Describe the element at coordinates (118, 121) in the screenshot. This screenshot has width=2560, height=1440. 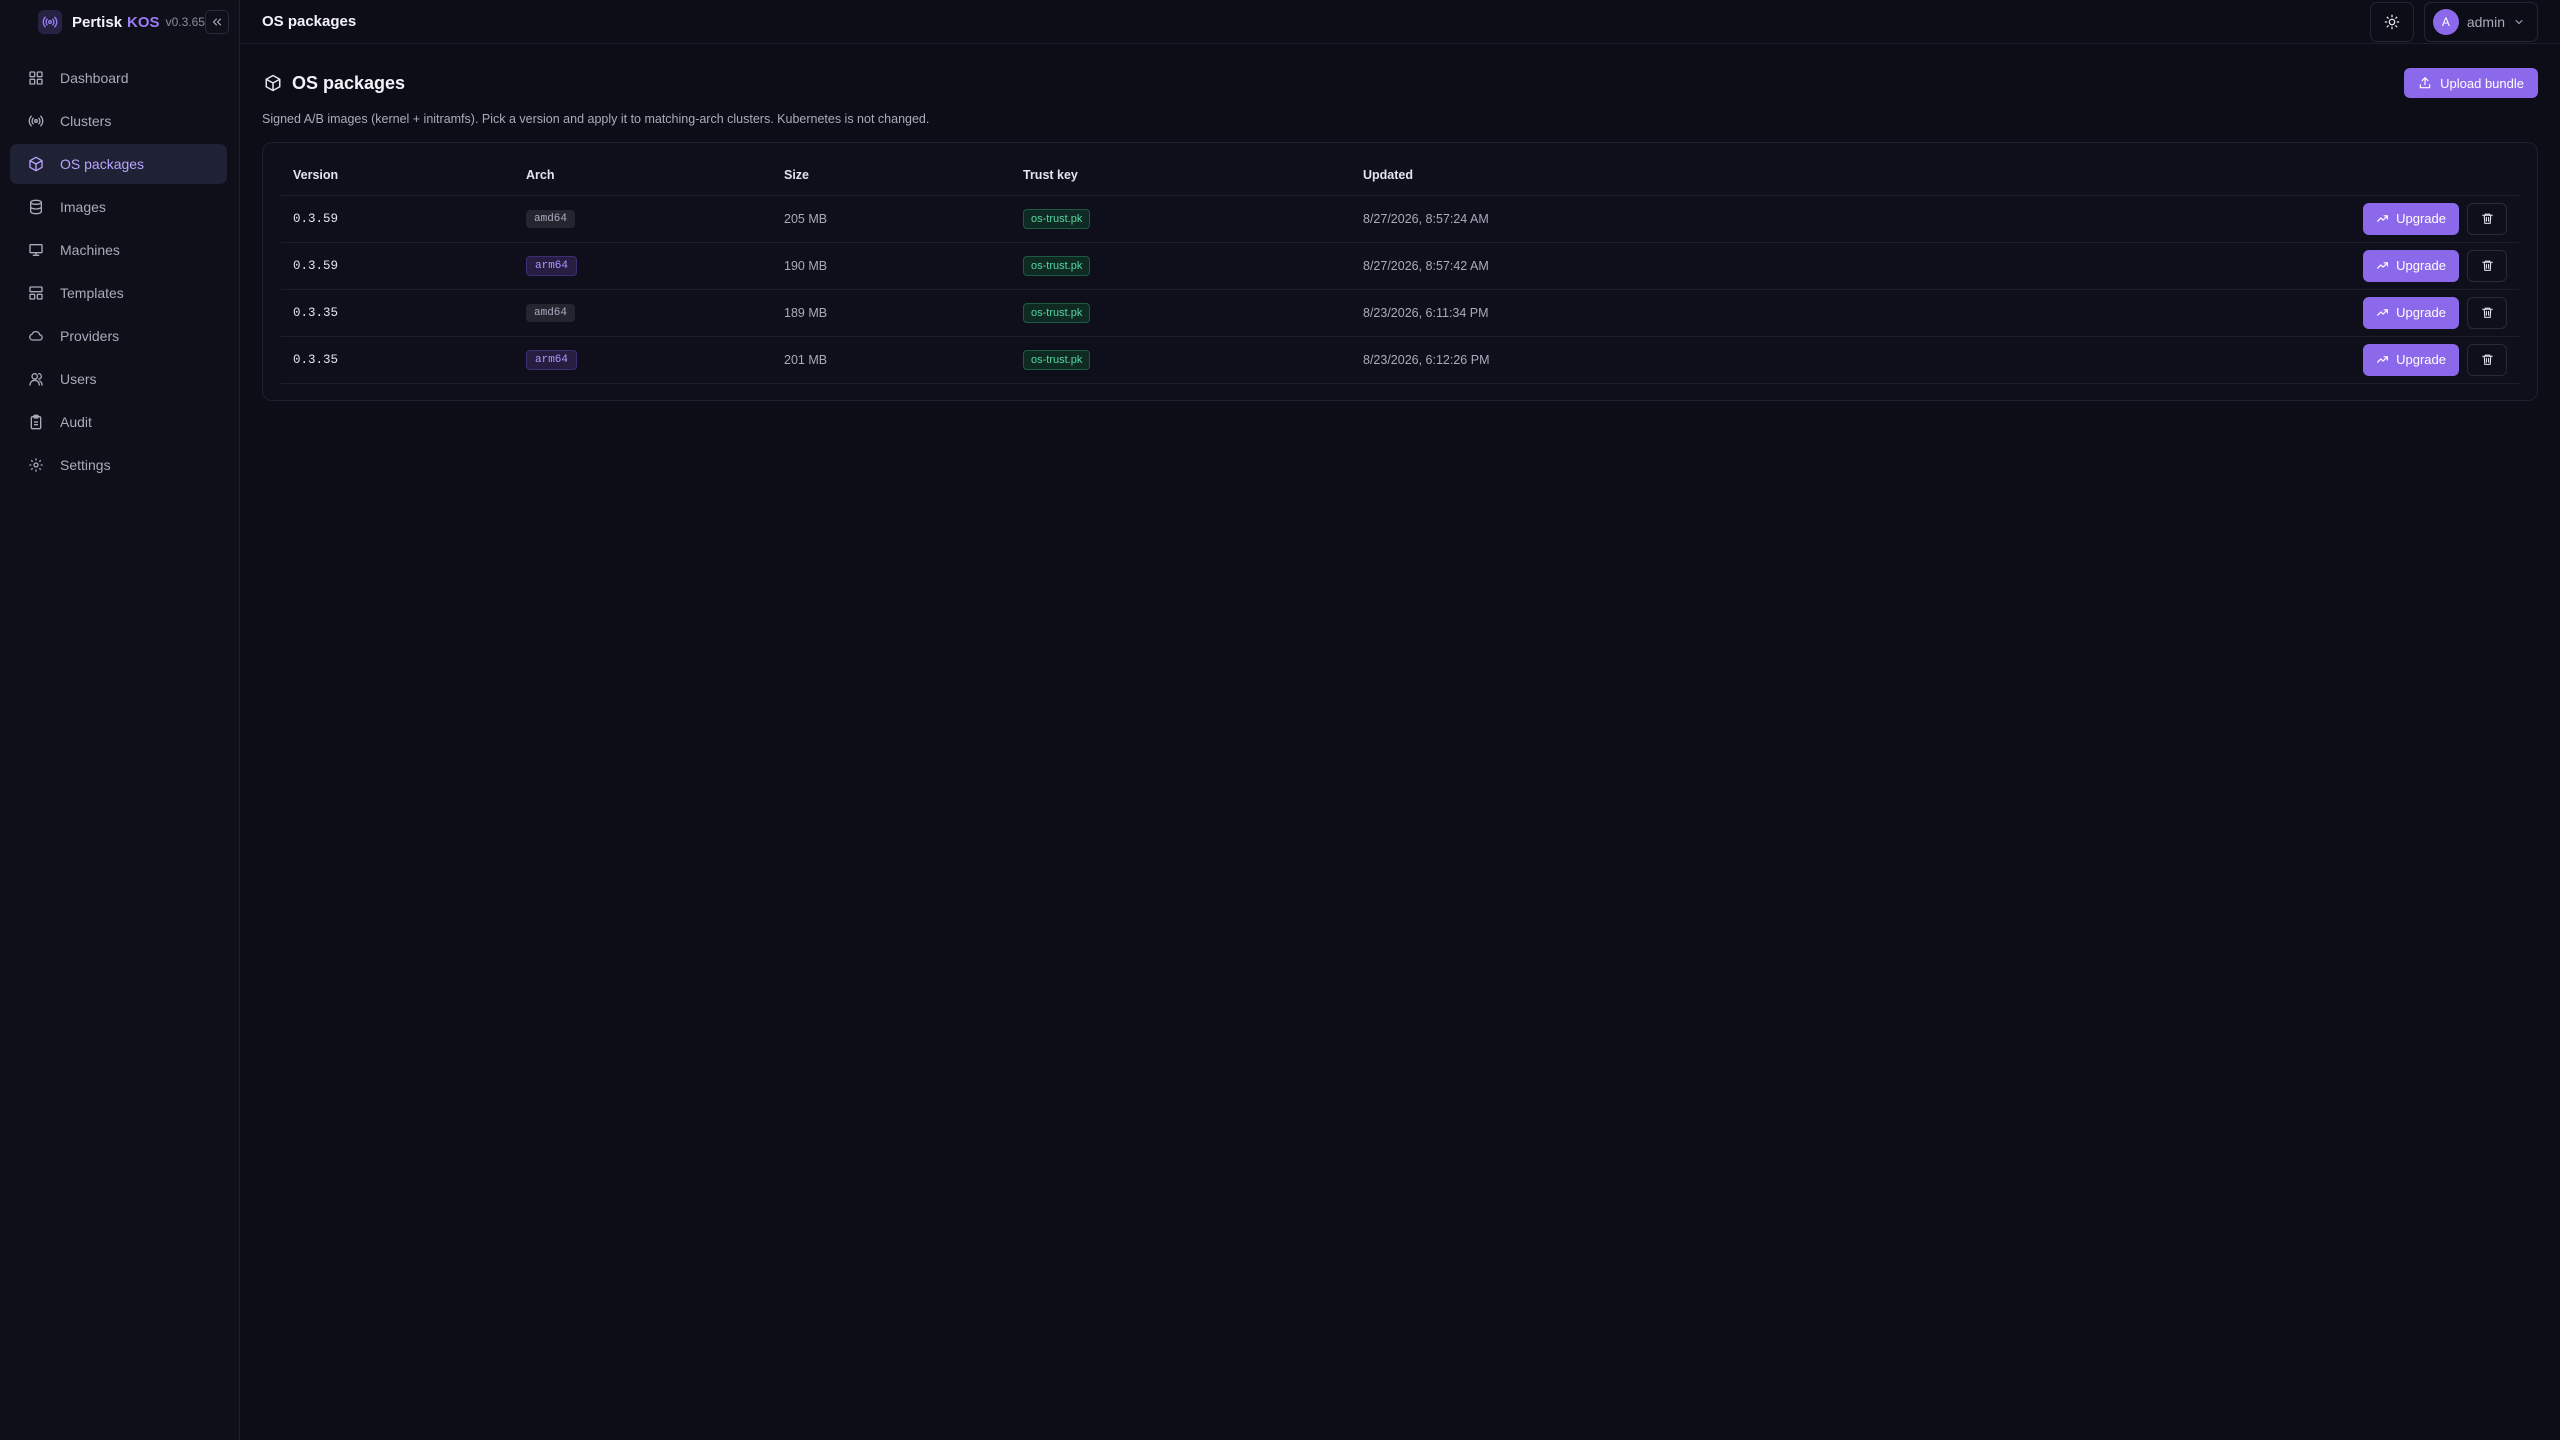
I see `sidebar-item-clusters: Clusters` at that location.